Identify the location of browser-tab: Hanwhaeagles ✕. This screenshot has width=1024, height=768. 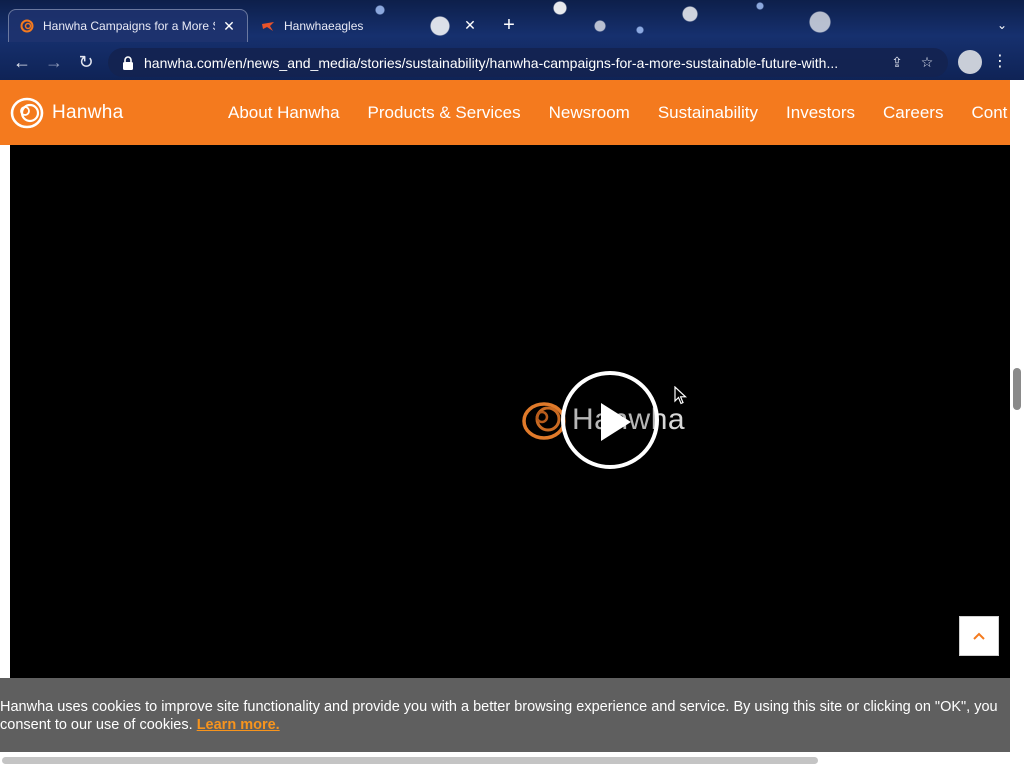
(369, 25).